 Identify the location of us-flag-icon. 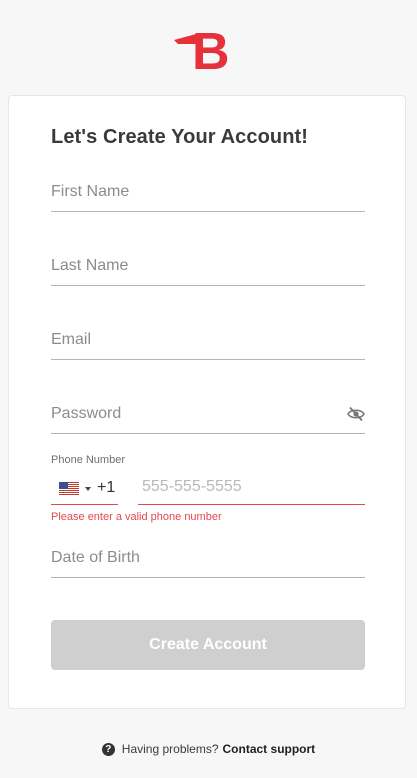
(69, 488).